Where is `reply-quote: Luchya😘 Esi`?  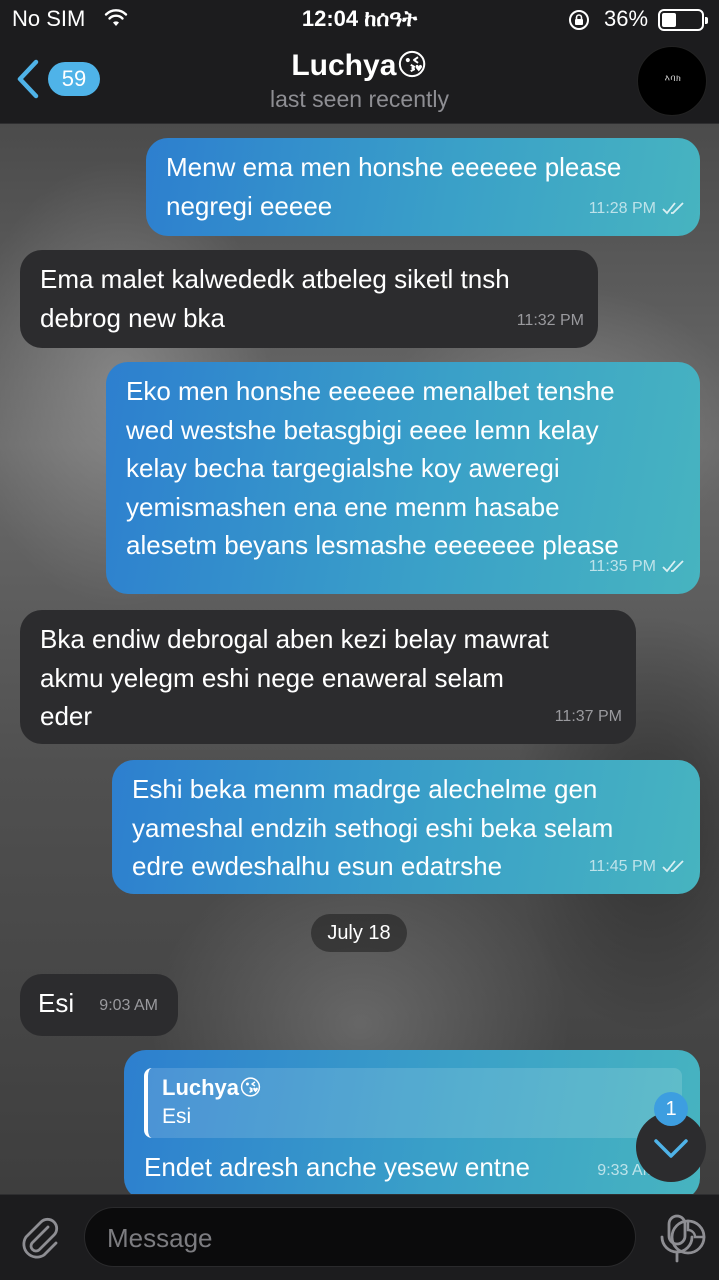 reply-quote: Luchya😘 Esi is located at coordinates (413, 1103).